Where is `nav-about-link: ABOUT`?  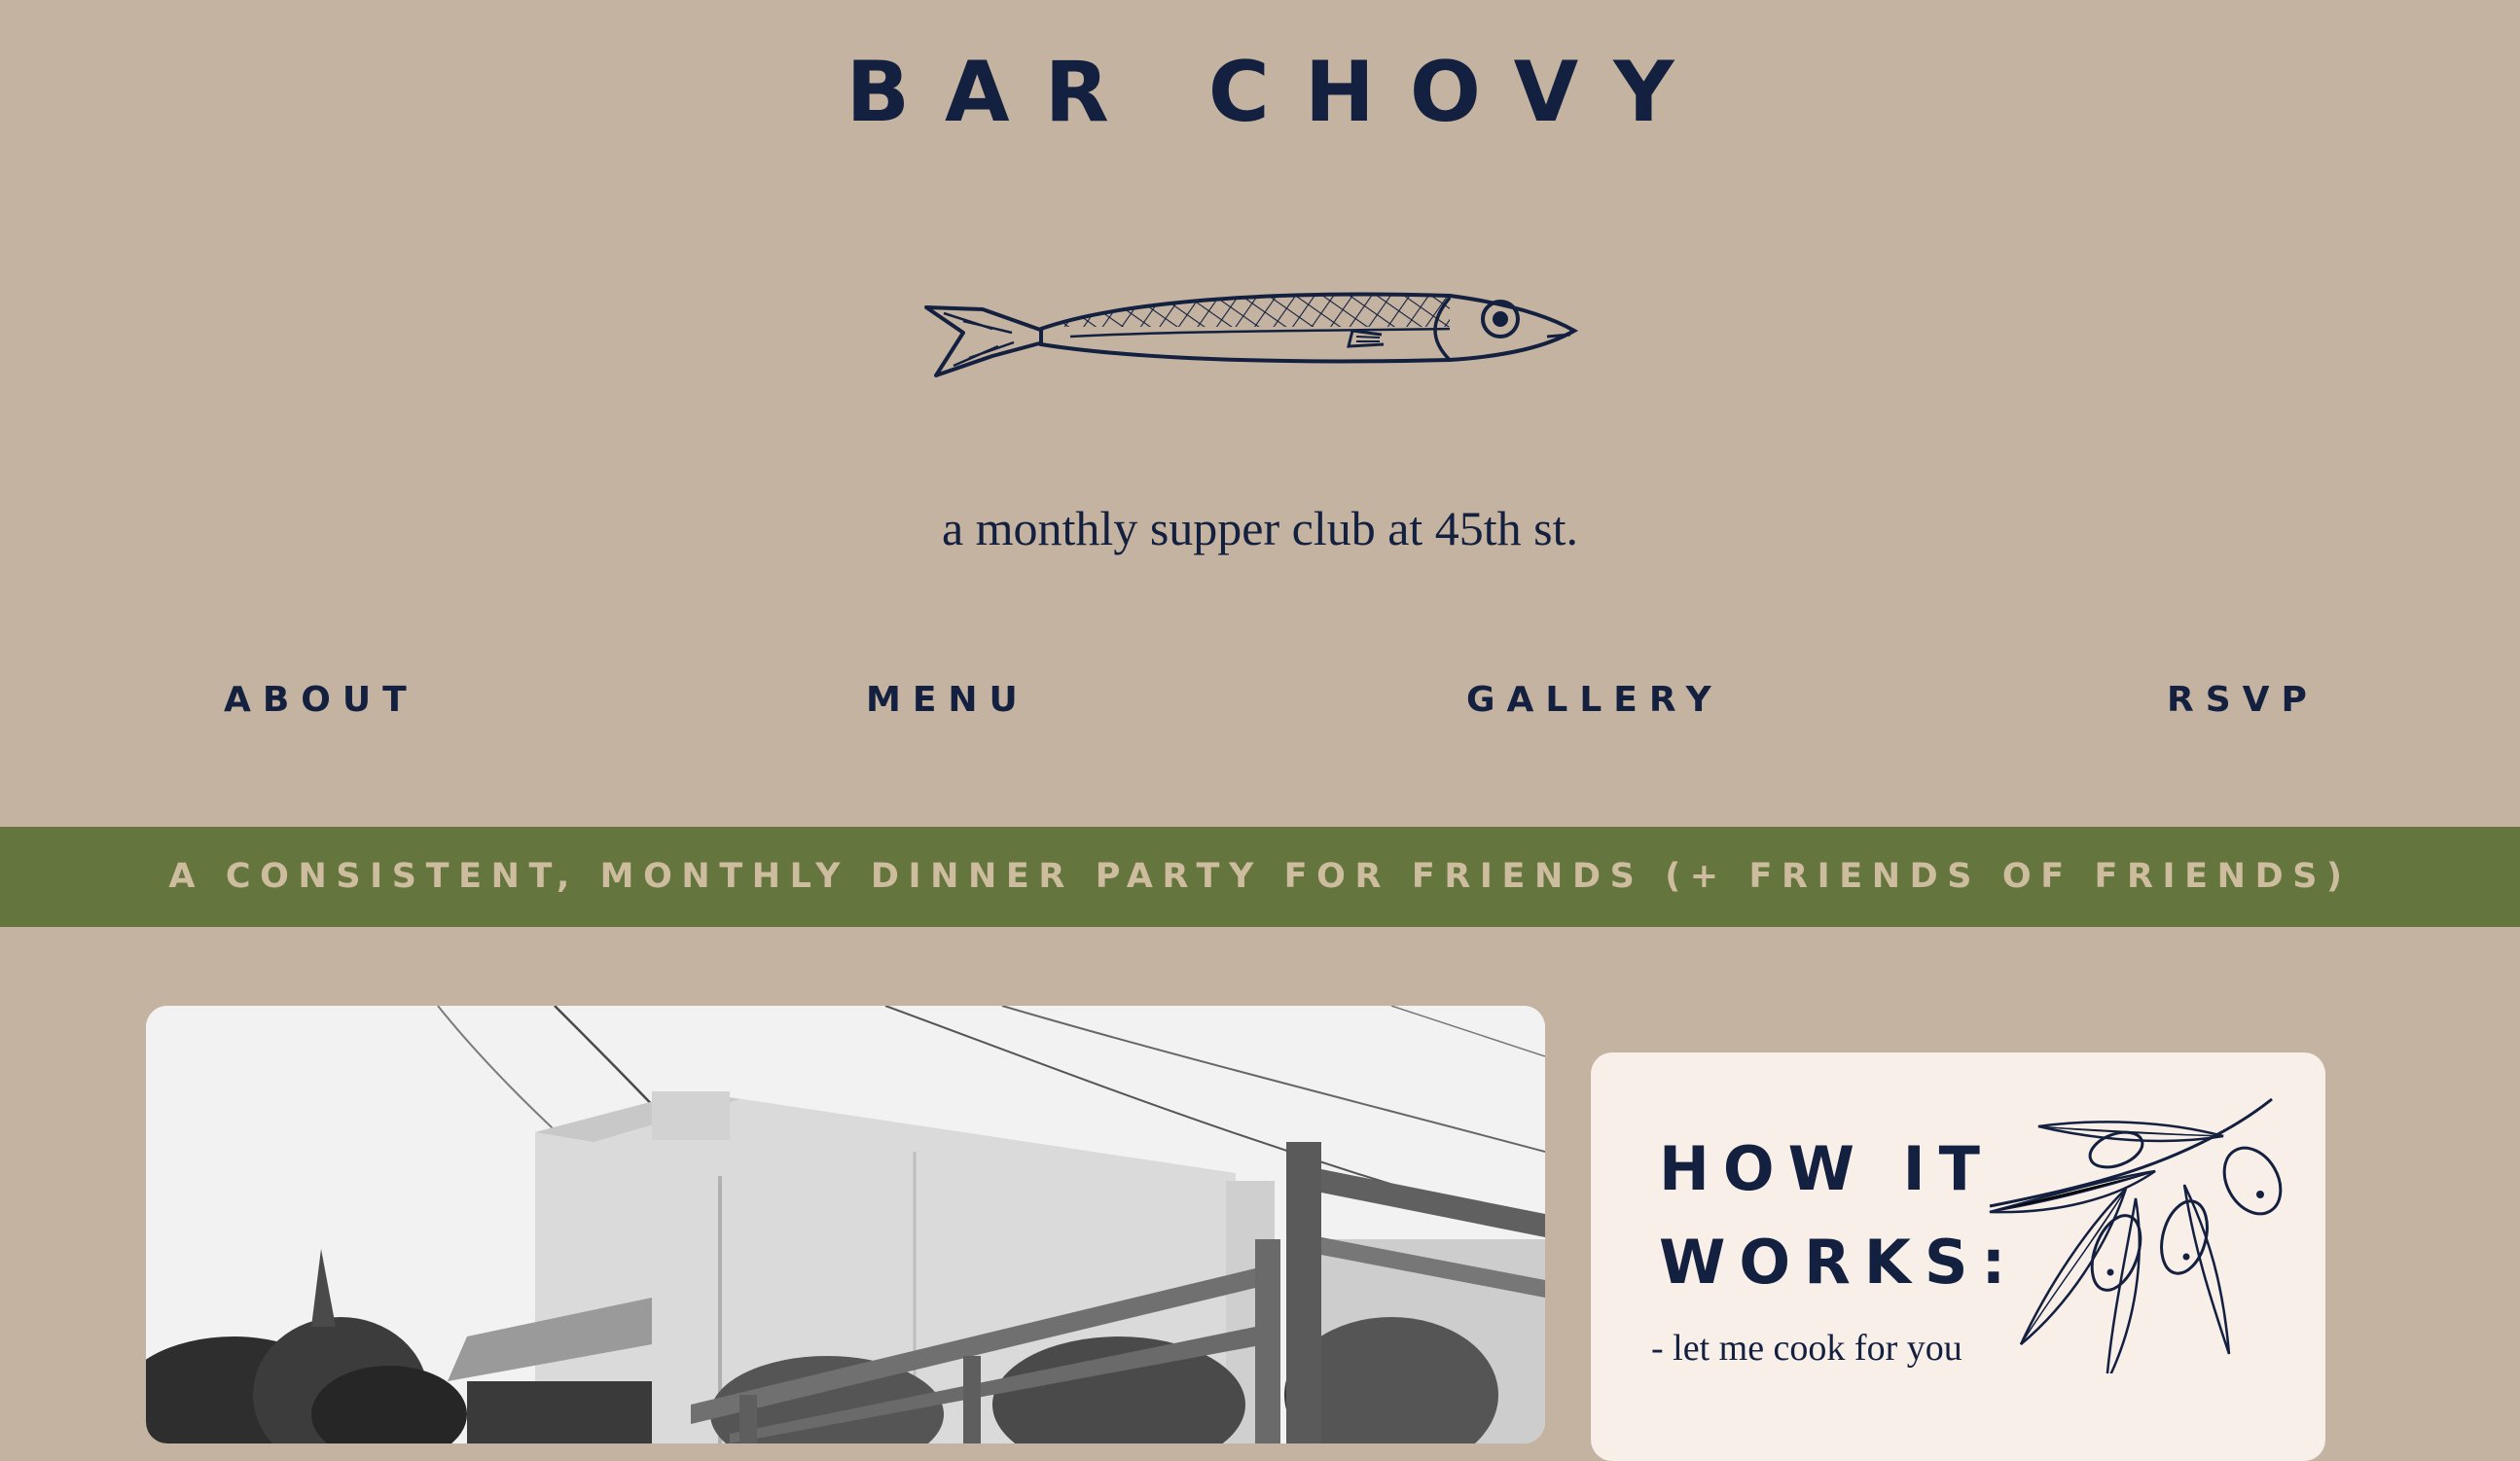
nav-about-link: ABOUT is located at coordinates (321, 701).